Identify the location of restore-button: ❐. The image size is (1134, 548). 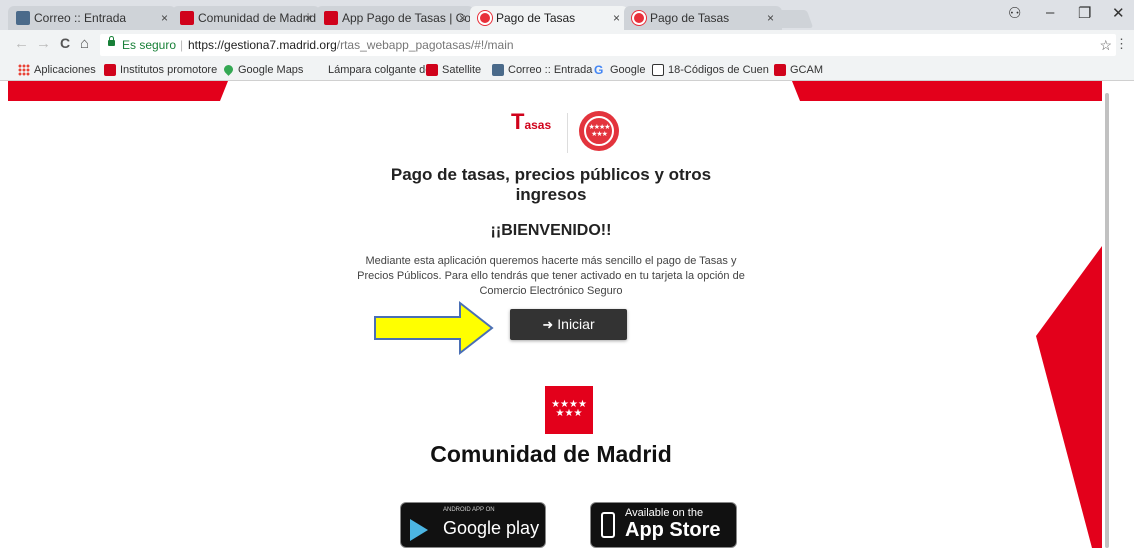
(1084, 13).